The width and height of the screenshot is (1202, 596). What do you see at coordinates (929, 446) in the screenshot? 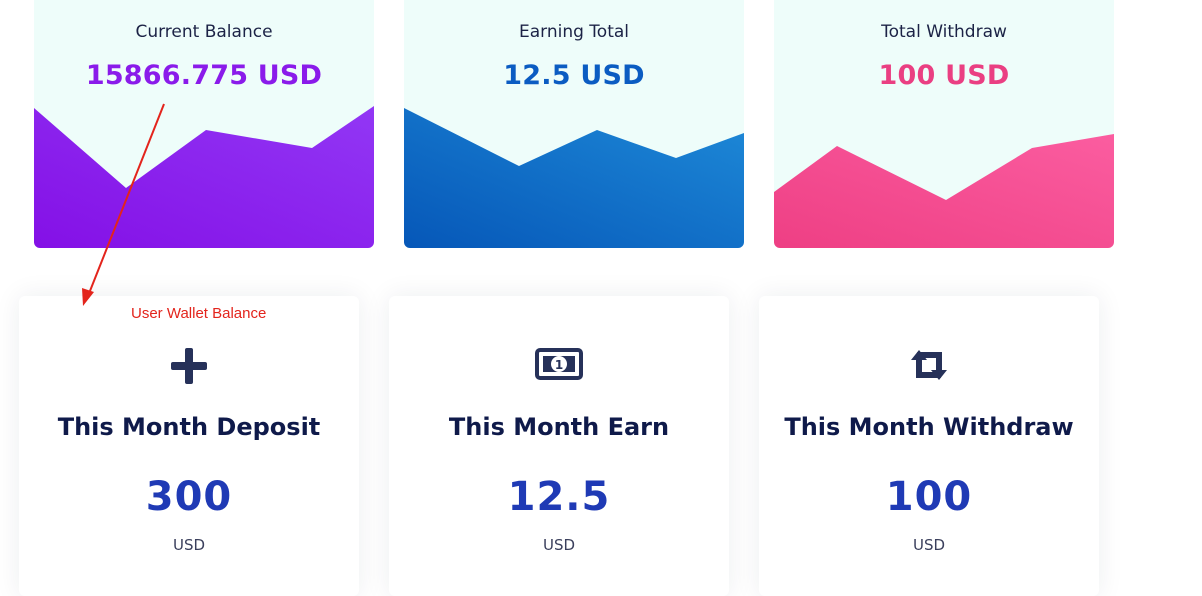
I see `month-withdraw-card: This Month Withdraw 100 USD` at bounding box center [929, 446].